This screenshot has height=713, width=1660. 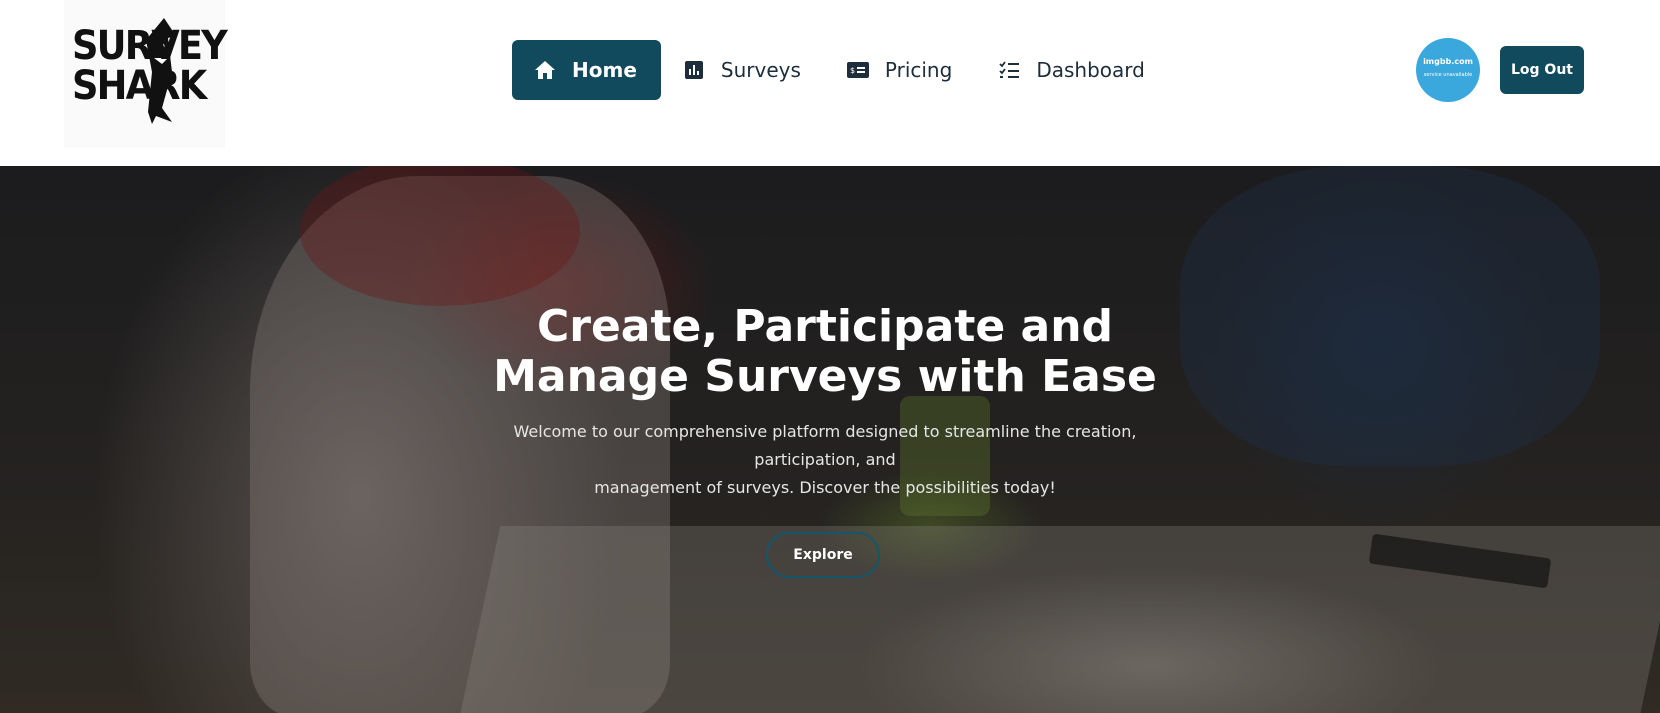 What do you see at coordinates (694, 70) in the screenshot?
I see `bar-chart-icon` at bounding box center [694, 70].